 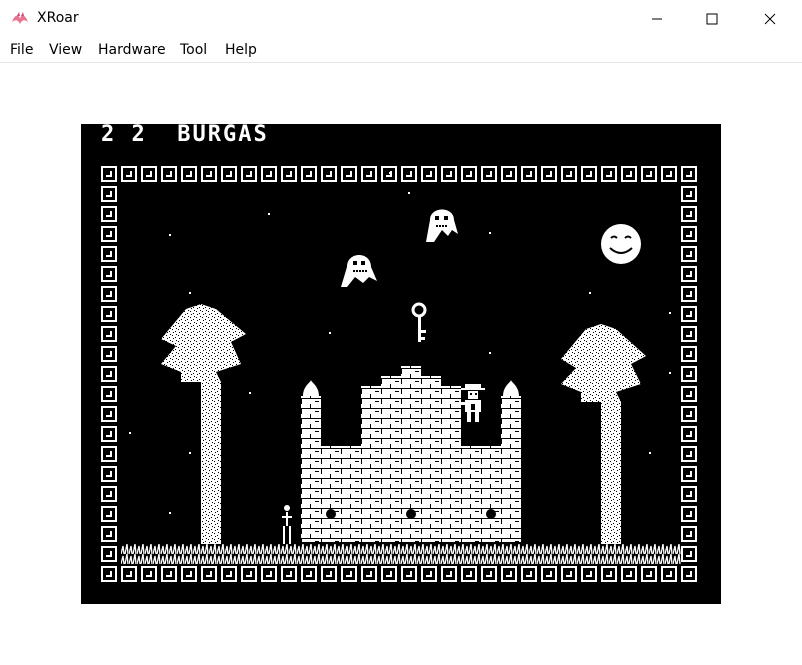 I want to click on close-icon, so click(x=770, y=19).